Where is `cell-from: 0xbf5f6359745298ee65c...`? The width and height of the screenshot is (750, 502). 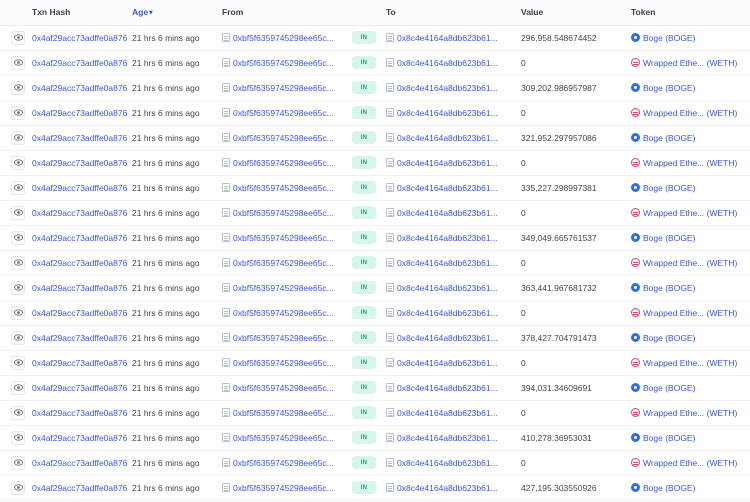 cell-from: 0xbf5f6359745298ee65c... is located at coordinates (283, 163).